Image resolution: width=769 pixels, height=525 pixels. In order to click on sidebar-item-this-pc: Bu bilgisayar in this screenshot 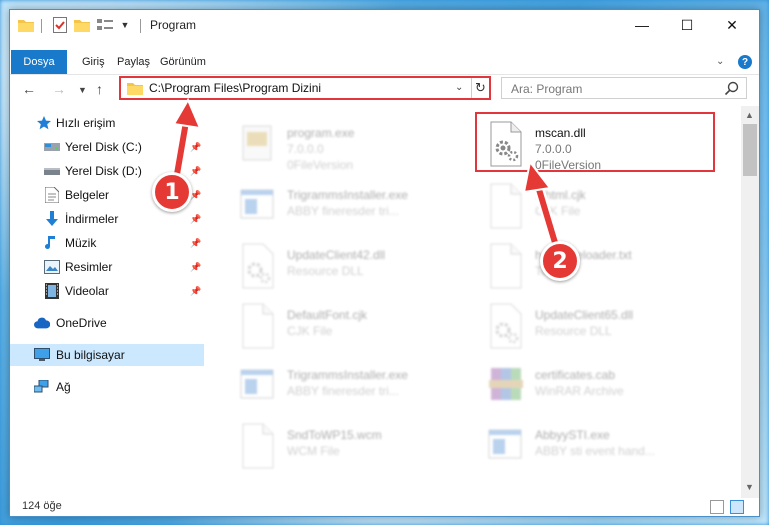, I will do `click(107, 355)`.